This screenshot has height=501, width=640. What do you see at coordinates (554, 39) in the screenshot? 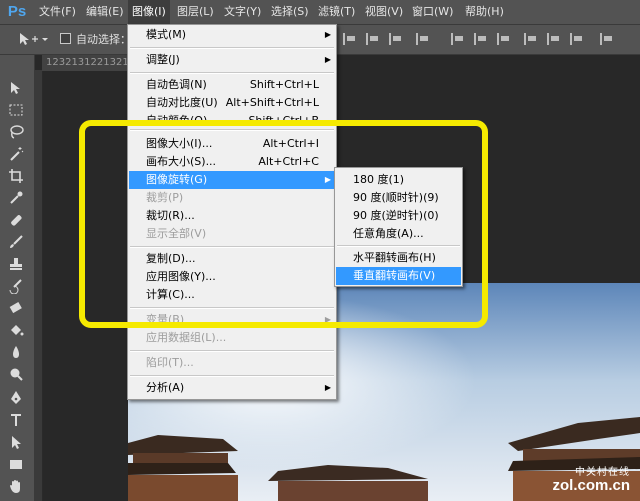
I see `distribute-hcenter-icon` at bounding box center [554, 39].